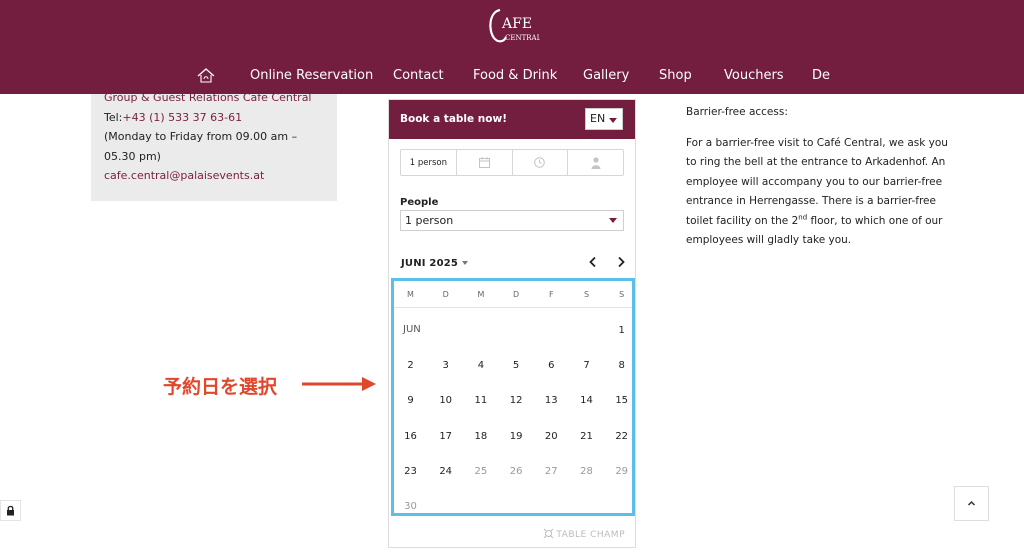  I want to click on month-select: JUNI 2025, so click(435, 263).